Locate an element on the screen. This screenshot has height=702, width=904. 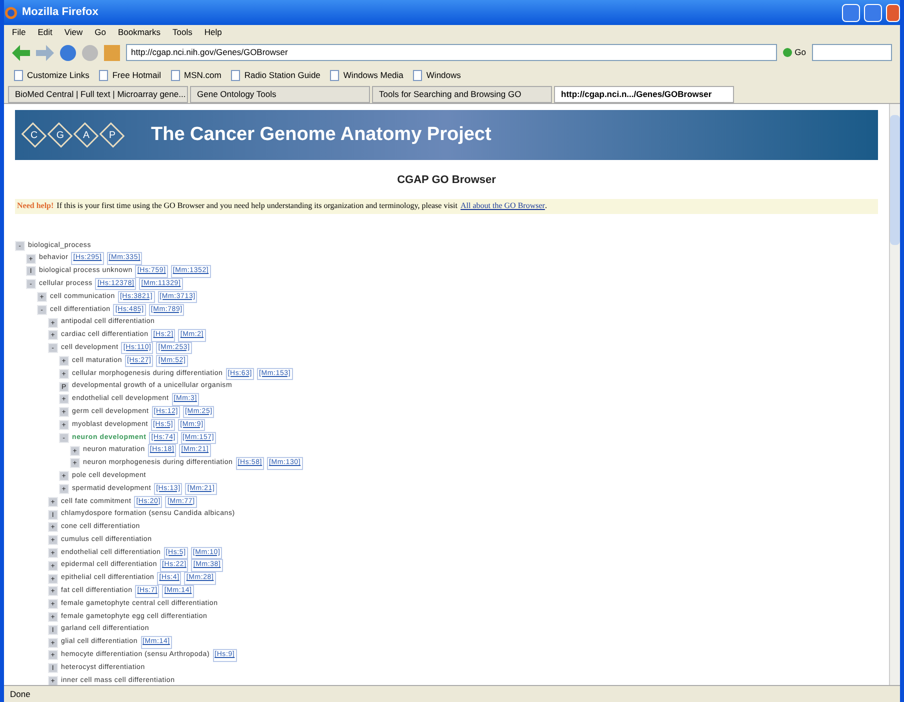
bookmark-item: Windows is located at coordinates (437, 75).